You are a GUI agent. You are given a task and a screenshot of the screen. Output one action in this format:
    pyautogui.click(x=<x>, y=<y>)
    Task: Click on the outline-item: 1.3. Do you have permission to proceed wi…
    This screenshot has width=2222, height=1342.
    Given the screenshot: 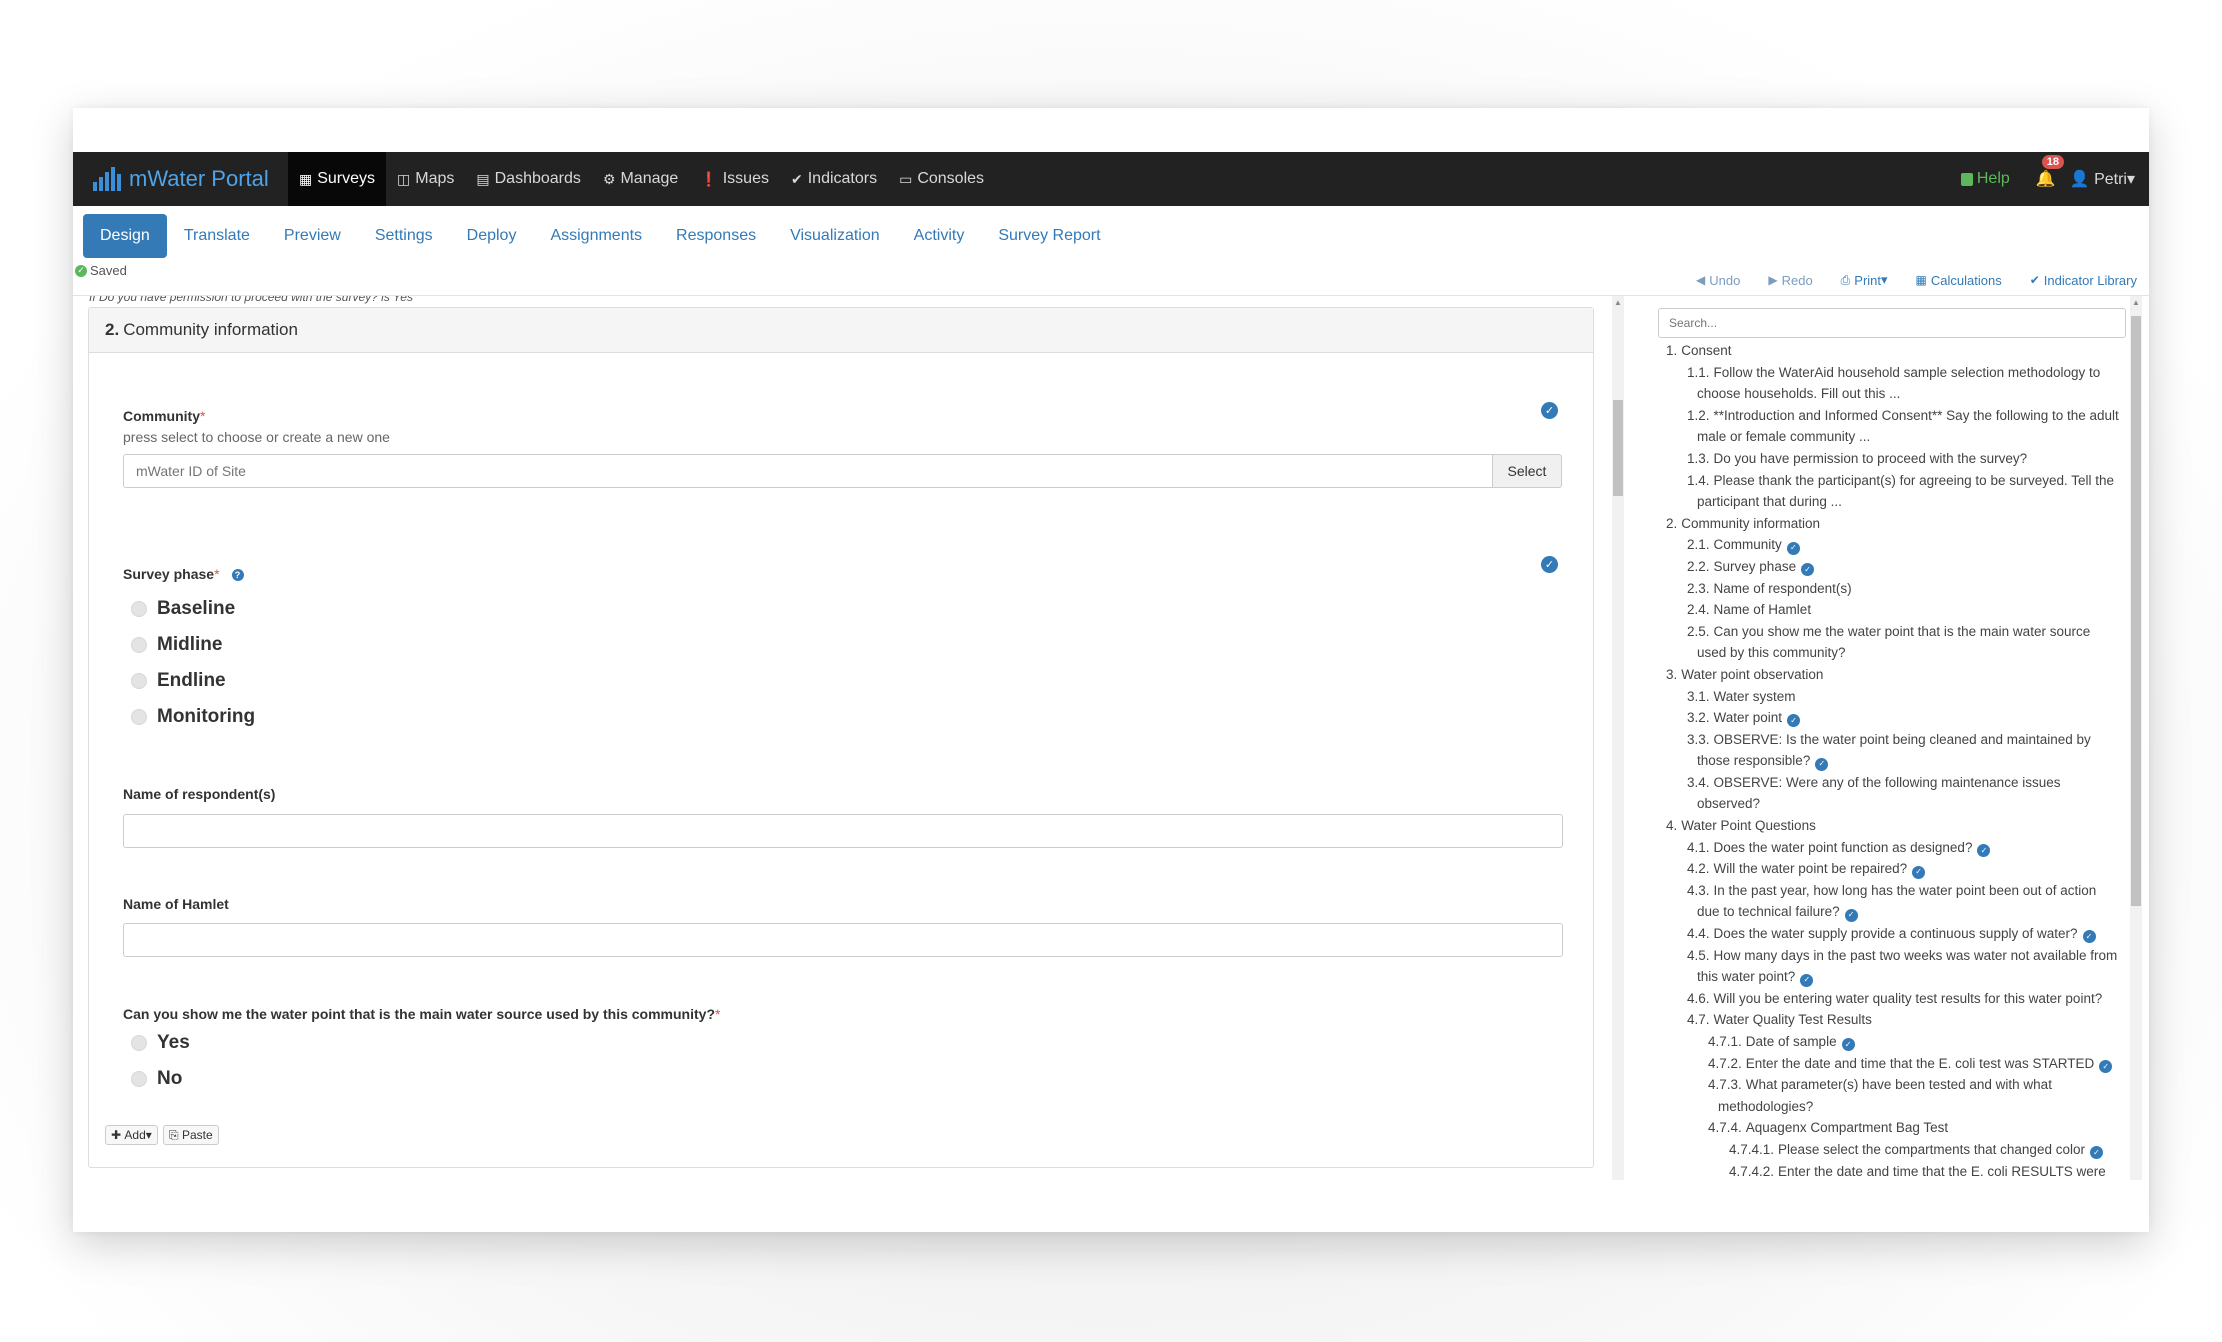 What is the action you would take?
    pyautogui.click(x=1901, y=459)
    